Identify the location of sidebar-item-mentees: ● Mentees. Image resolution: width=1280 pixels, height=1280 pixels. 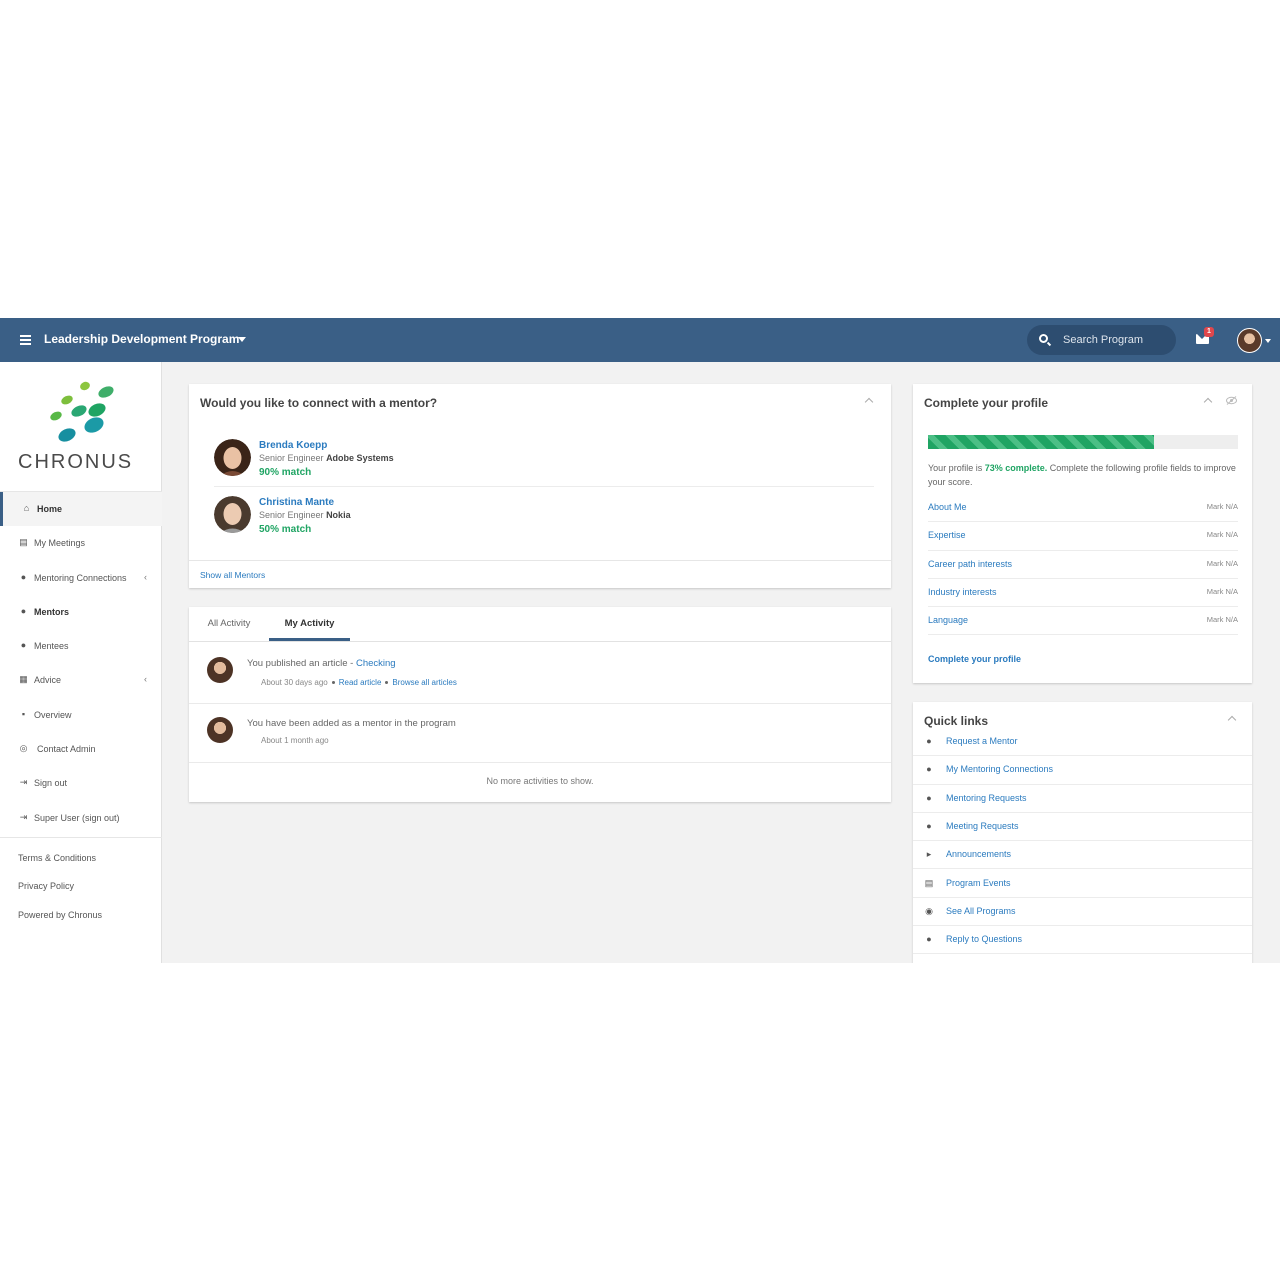
(81, 646).